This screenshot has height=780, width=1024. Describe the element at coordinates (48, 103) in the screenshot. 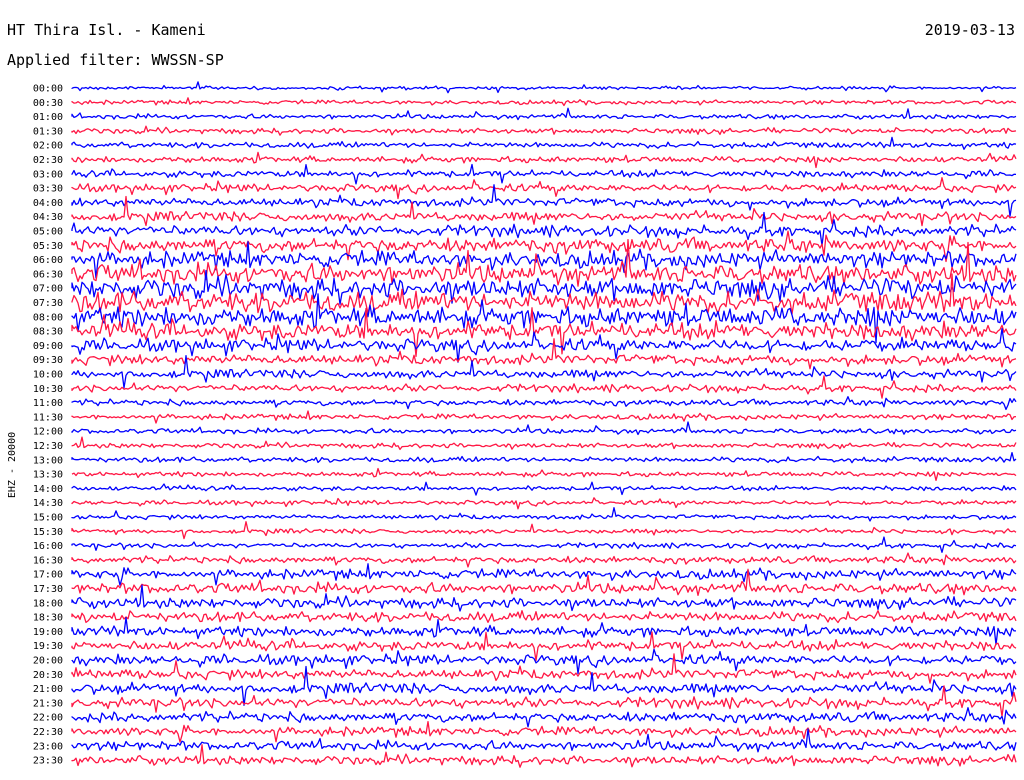

I see `row-time-label: 00:30` at that location.